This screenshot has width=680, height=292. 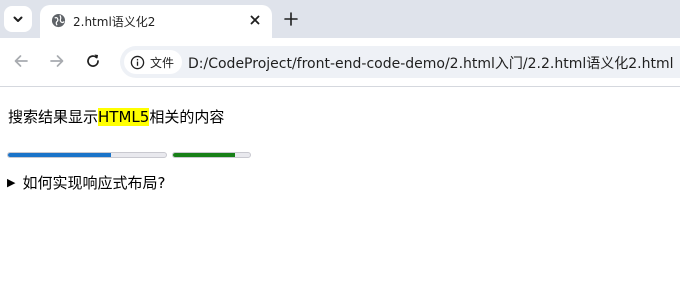 I want to click on active-tab: 2.html语义化2, so click(x=156, y=21).